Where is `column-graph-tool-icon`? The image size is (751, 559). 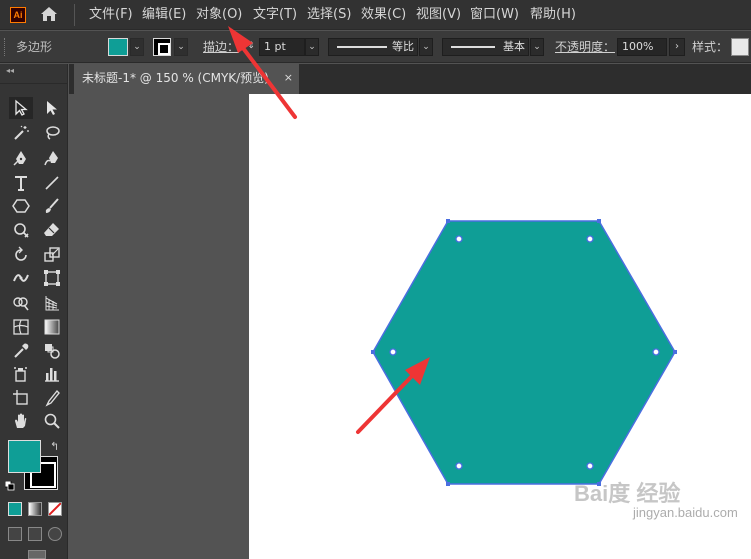 column-graph-tool-icon is located at coordinates (52, 374).